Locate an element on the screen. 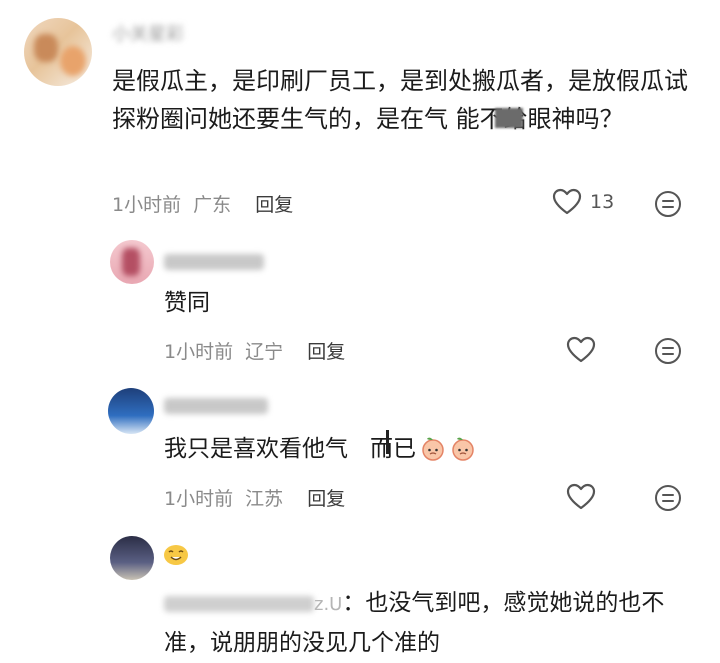  reply-text-part: 我只是喜欢看他气 is located at coordinates (256, 449).